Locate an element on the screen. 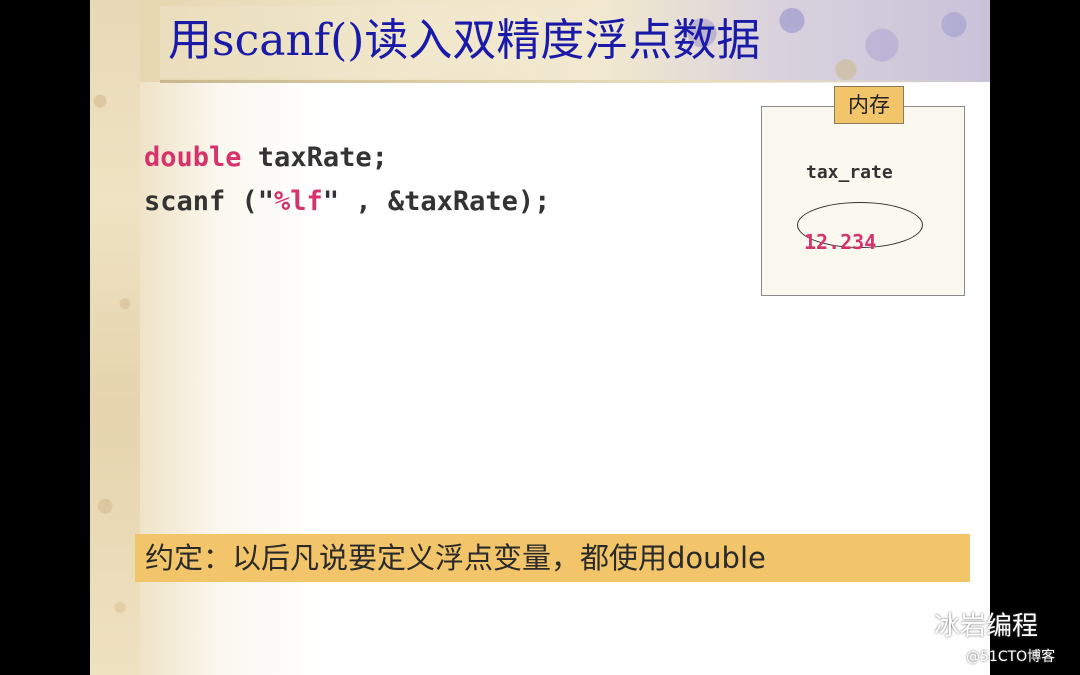 The height and width of the screenshot is (675, 1080). watermark-sub: @51CTO博客 is located at coordinates (1011, 657).